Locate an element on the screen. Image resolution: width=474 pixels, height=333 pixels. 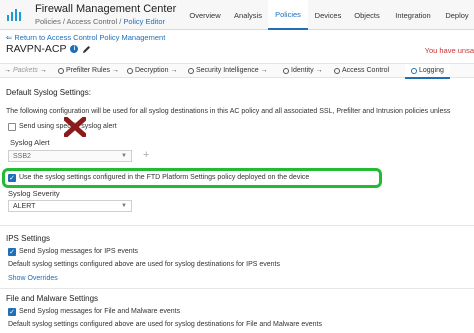
step-security-intel-label: Security Intelligence is located at coordinates (227, 70).